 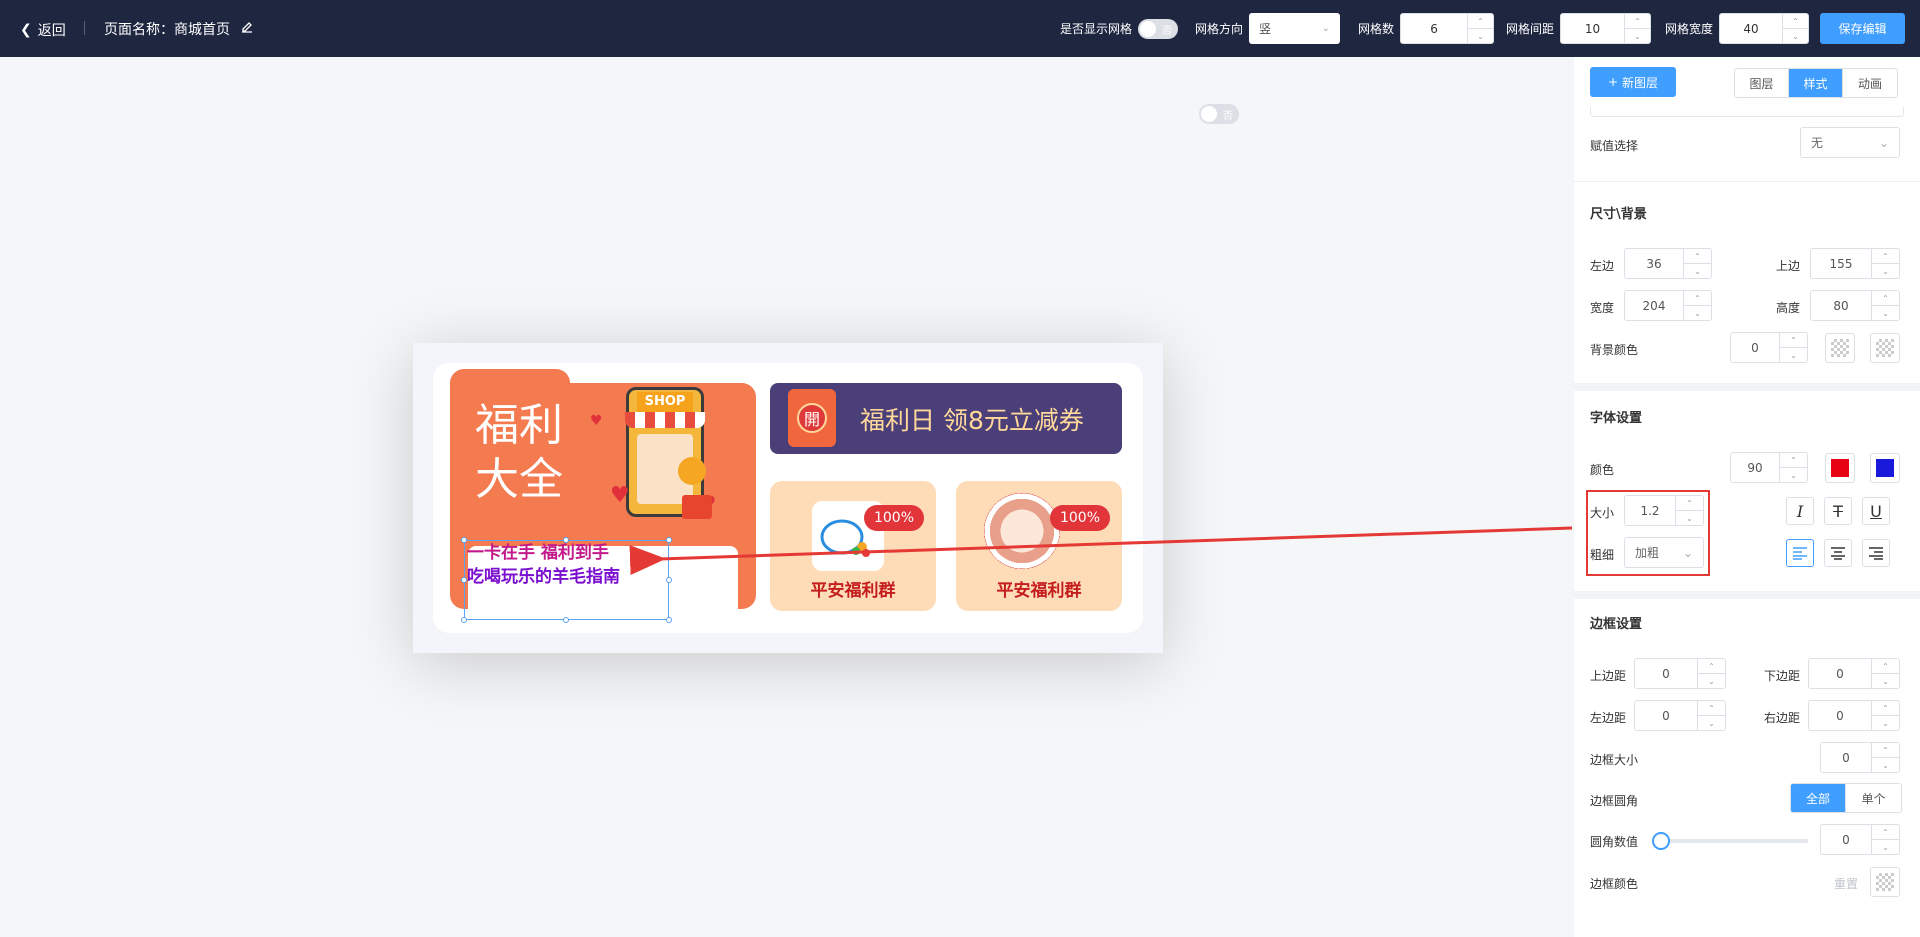 I want to click on slider-handle, so click(x=1661, y=841).